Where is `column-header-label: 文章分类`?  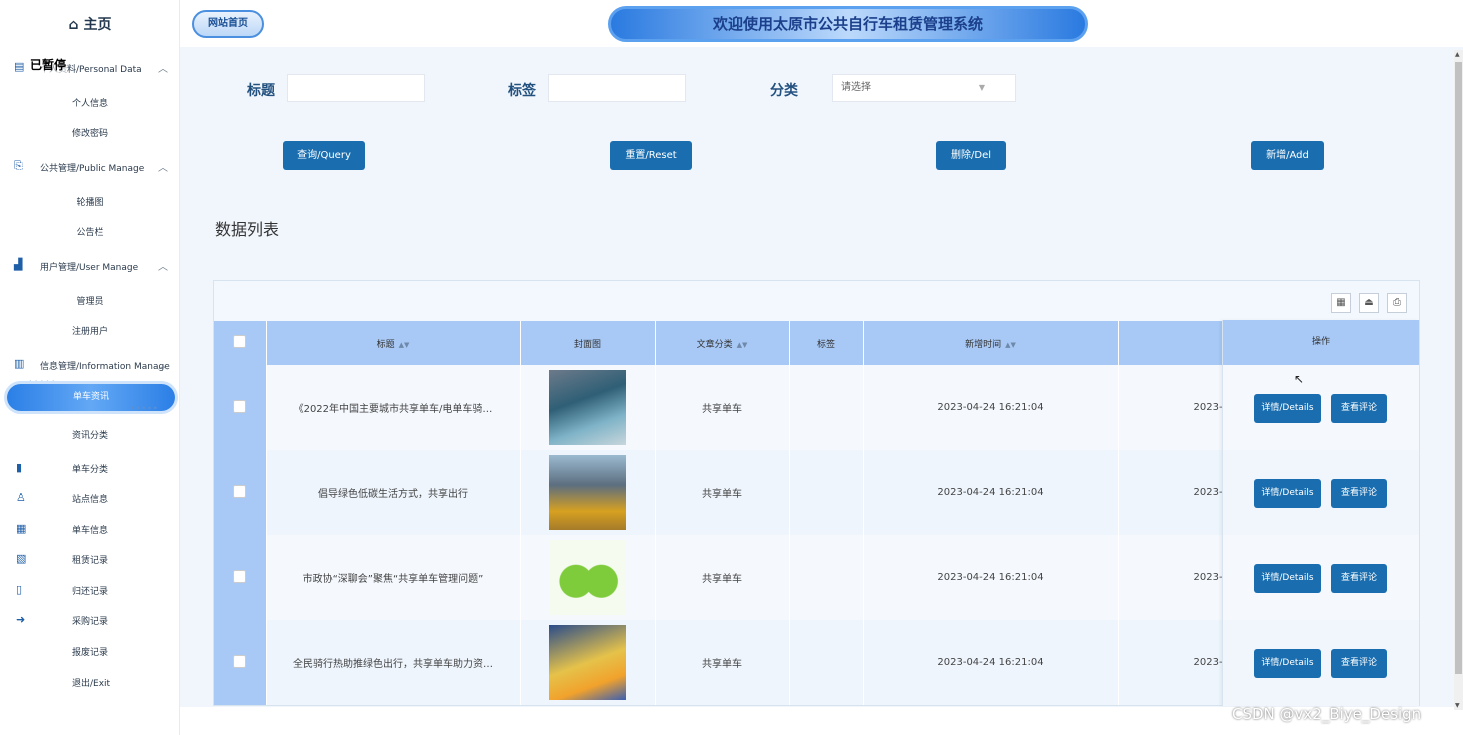
column-header-label: 文章分类 is located at coordinates (714, 344).